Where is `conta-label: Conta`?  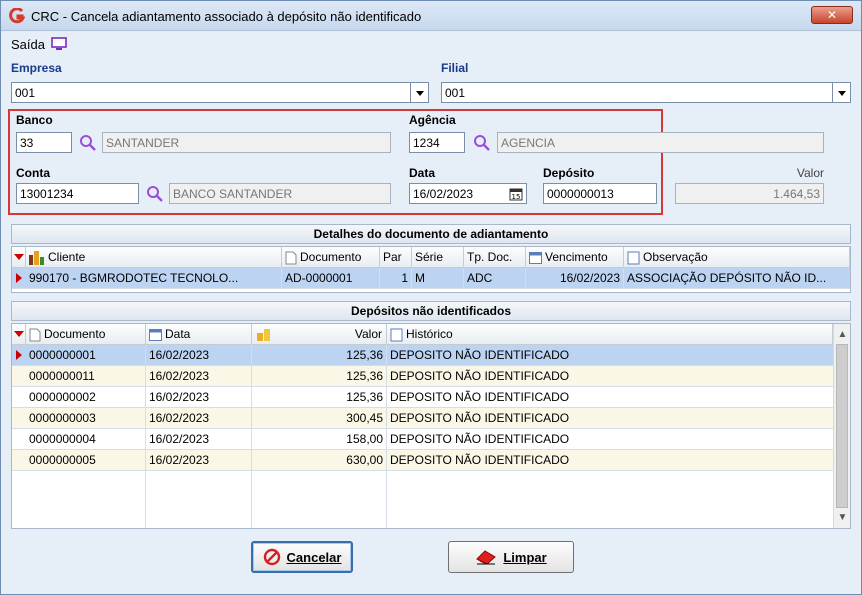 conta-label: Conta is located at coordinates (33, 173).